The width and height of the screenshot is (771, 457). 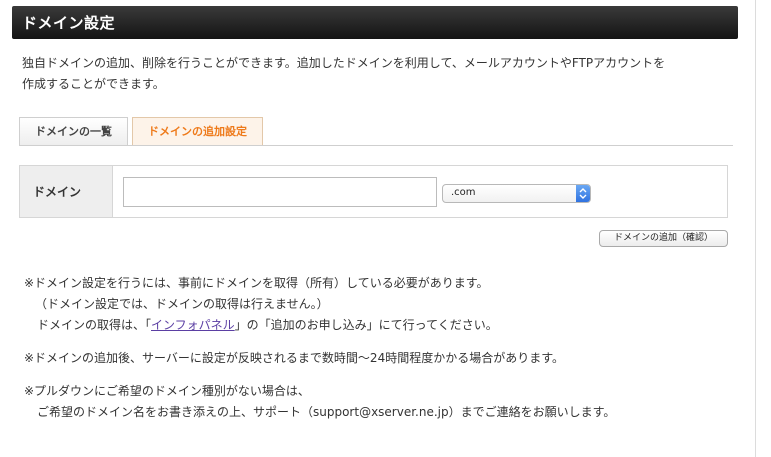 I want to click on select-arrows-icon, so click(x=583, y=193).